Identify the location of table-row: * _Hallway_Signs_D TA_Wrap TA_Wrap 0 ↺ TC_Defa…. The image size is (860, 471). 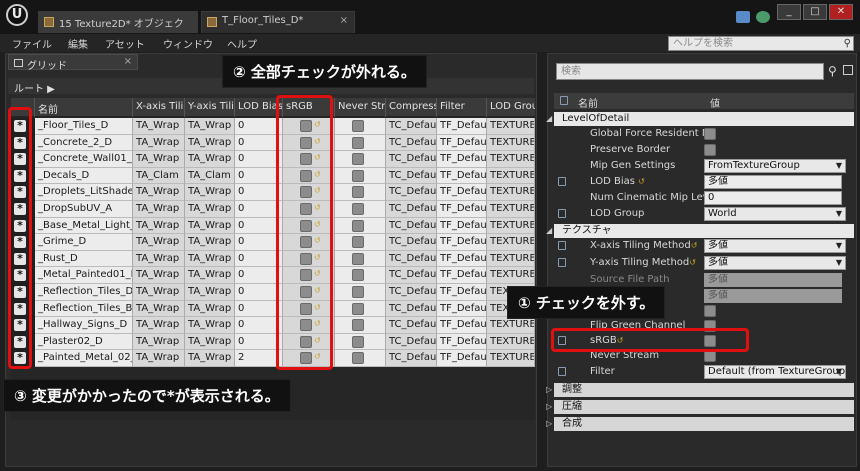
(273, 325).